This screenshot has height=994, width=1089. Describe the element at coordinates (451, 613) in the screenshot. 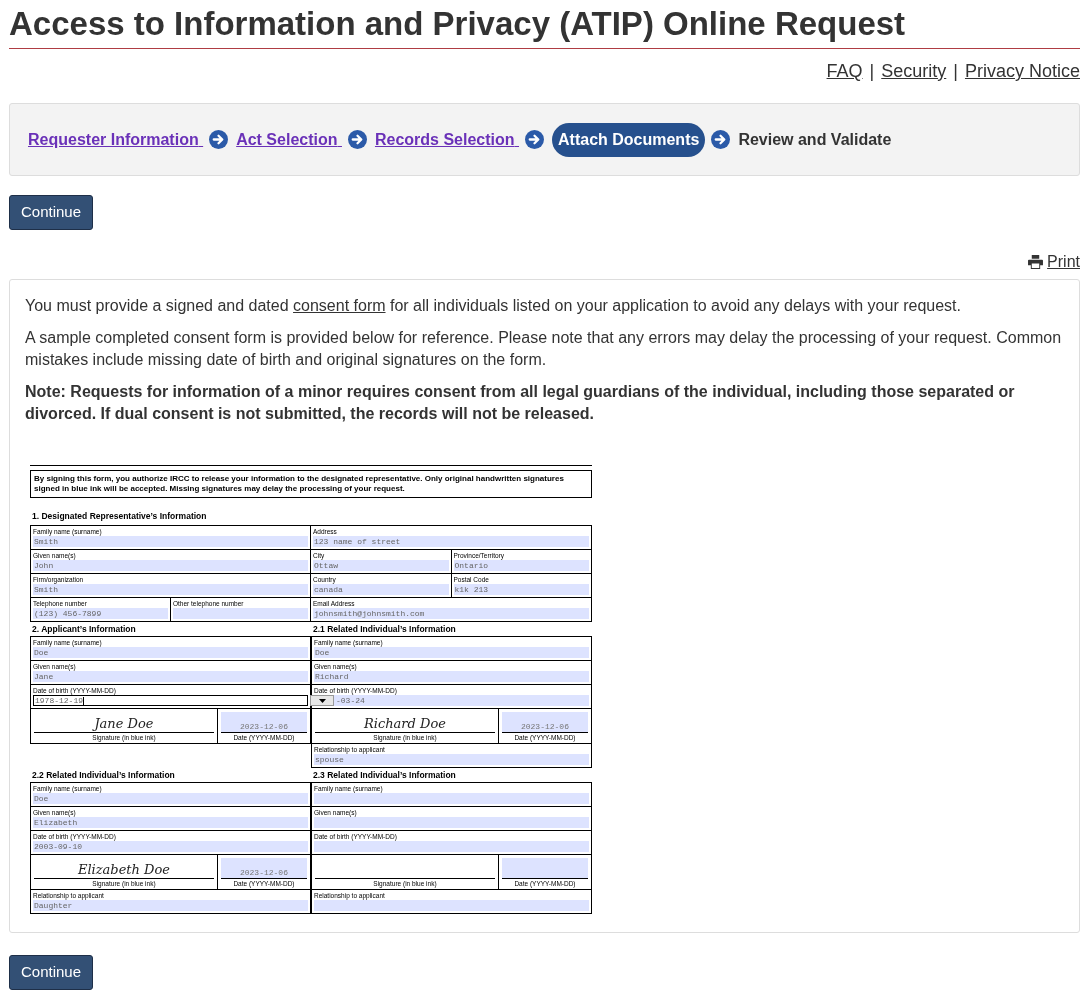

I see `field-value: johnsmith@johnsmith.com` at that location.